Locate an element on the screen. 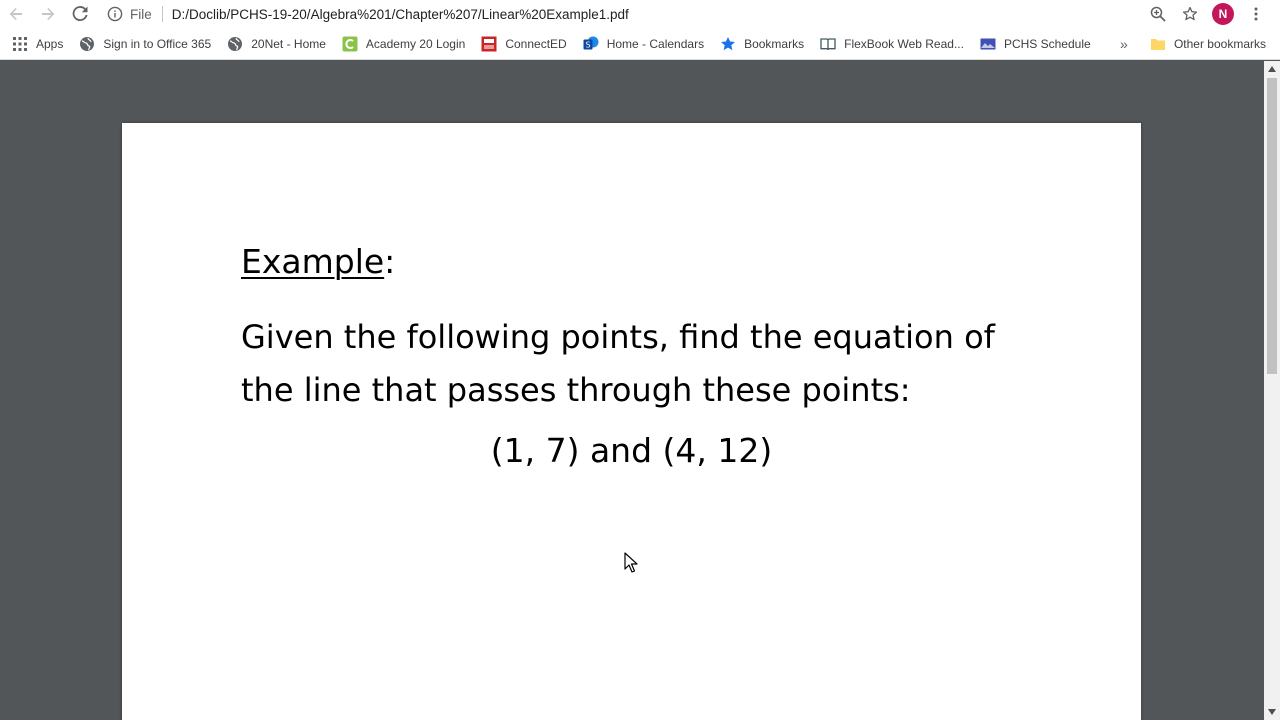  book-icon is located at coordinates (828, 44).